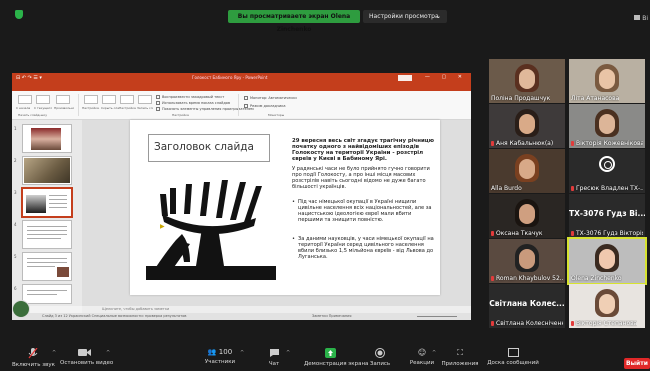 The height and width of the screenshot is (371, 650). What do you see at coordinates (609, 143) in the screenshot?
I see `participant-name-text: Вікторія Кожевнікова` at bounding box center [609, 143].